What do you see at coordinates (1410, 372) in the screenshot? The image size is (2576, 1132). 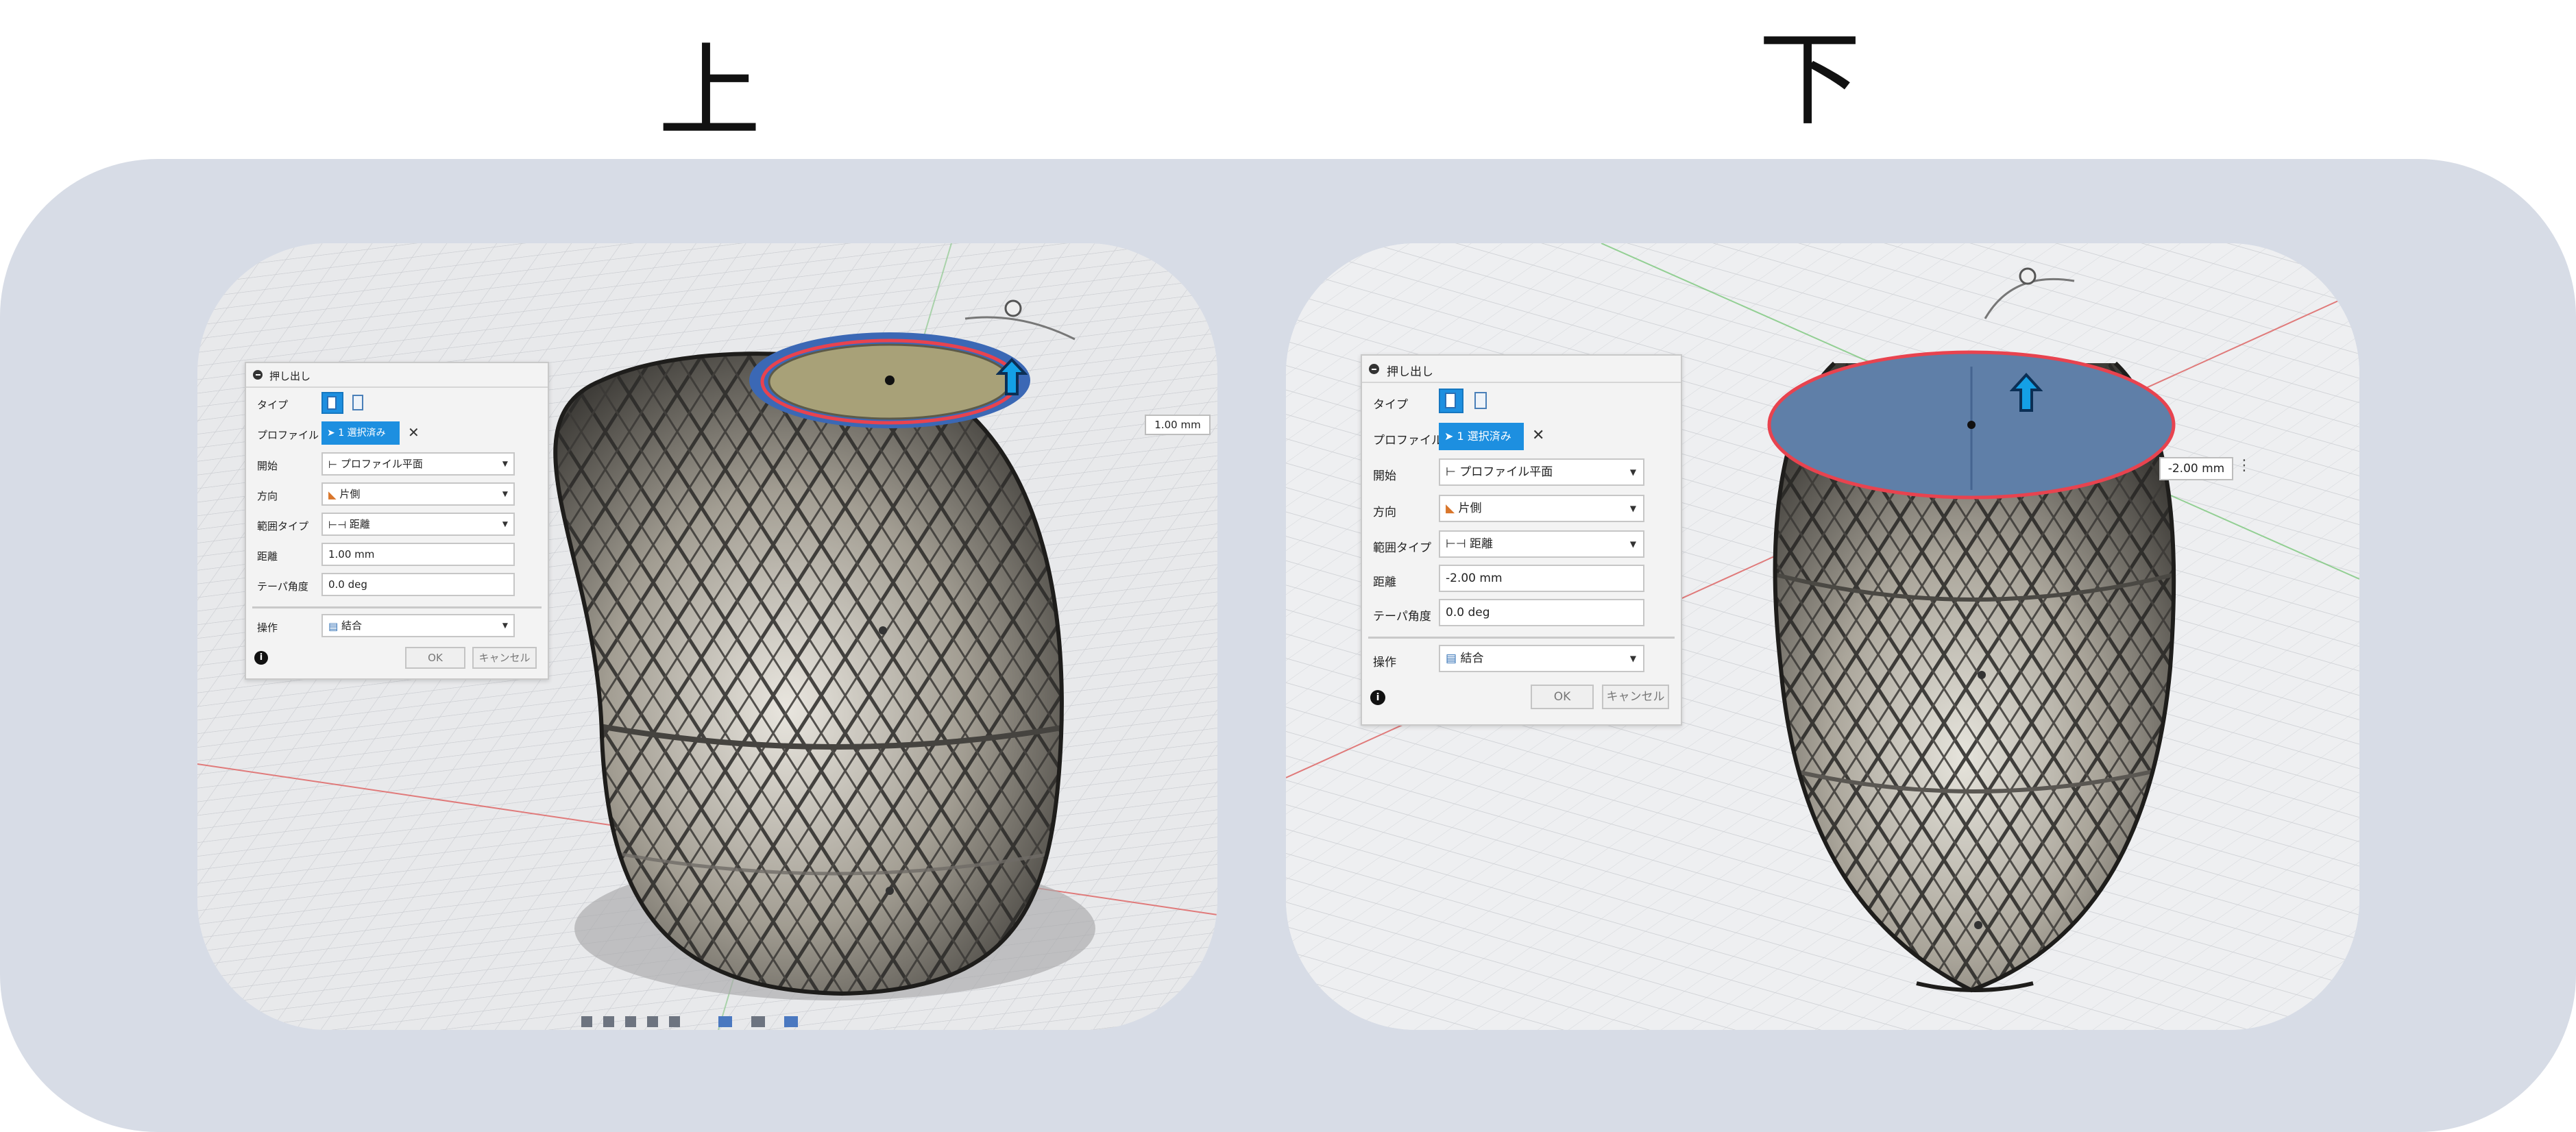 I see `dialog-title: 押し出し` at bounding box center [1410, 372].